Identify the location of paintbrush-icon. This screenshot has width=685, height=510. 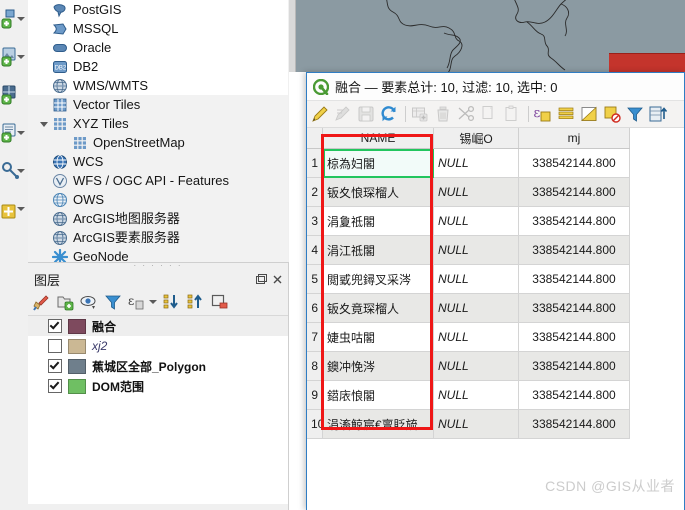
(41, 302).